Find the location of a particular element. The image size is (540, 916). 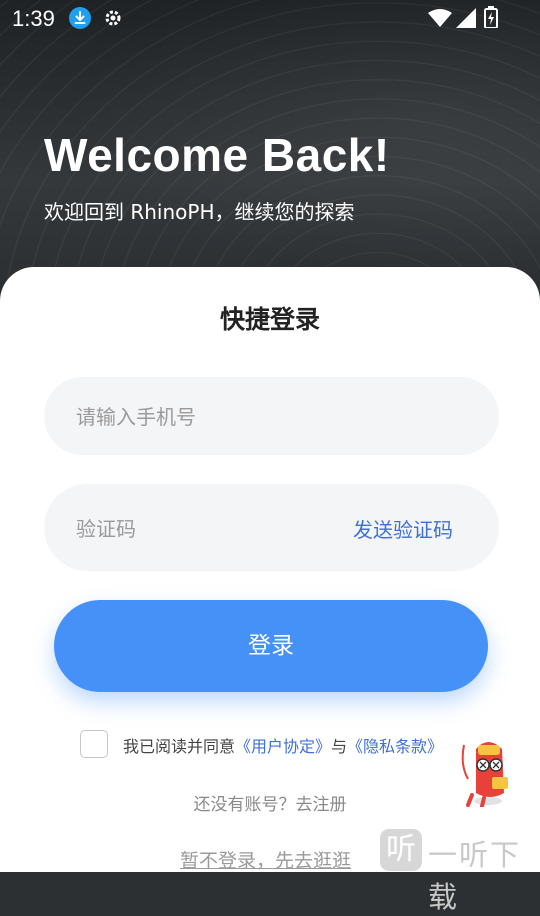

phone-input is located at coordinates (206, 417).